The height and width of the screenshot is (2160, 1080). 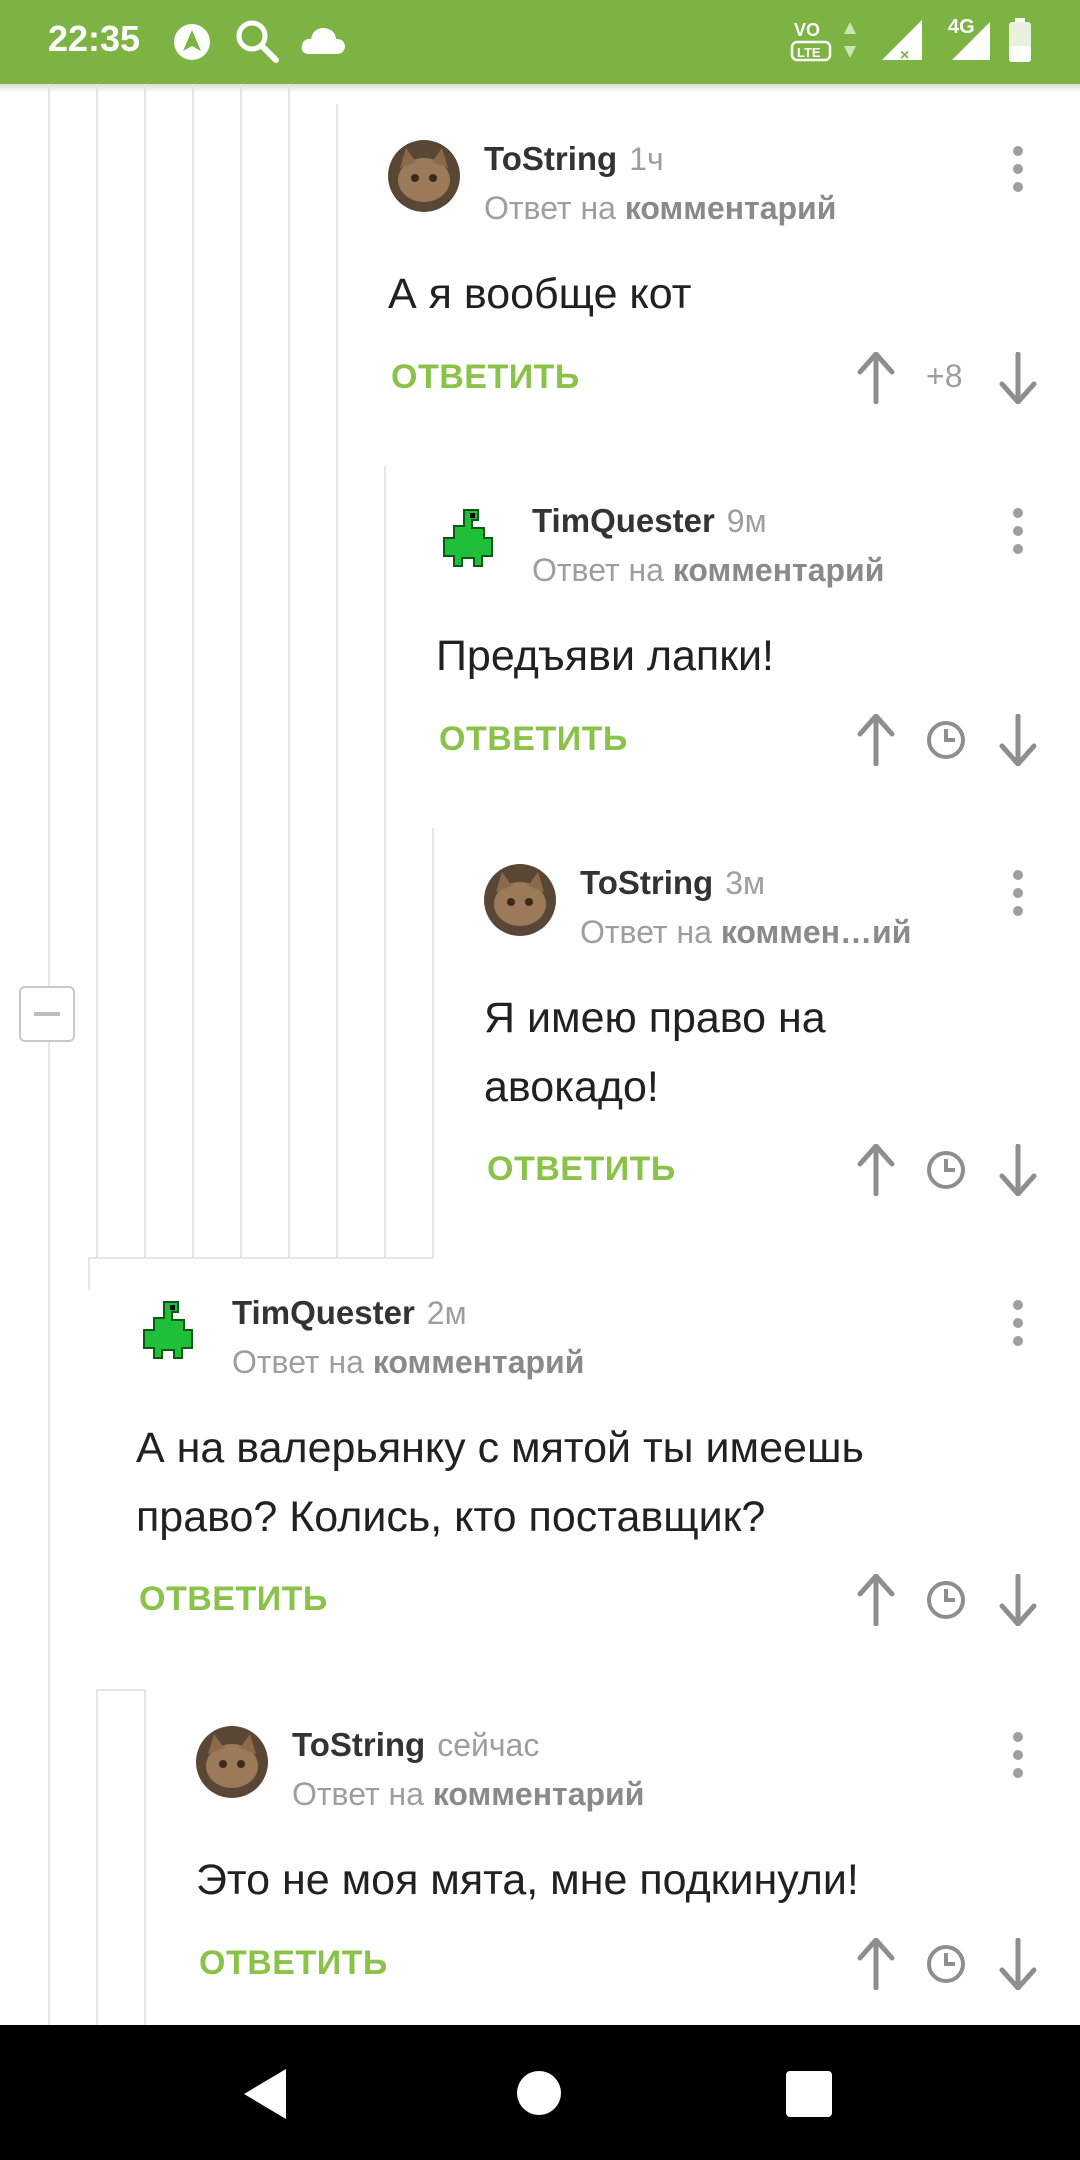 I want to click on comment-text: Предъяви лапки!, so click(x=605, y=656).